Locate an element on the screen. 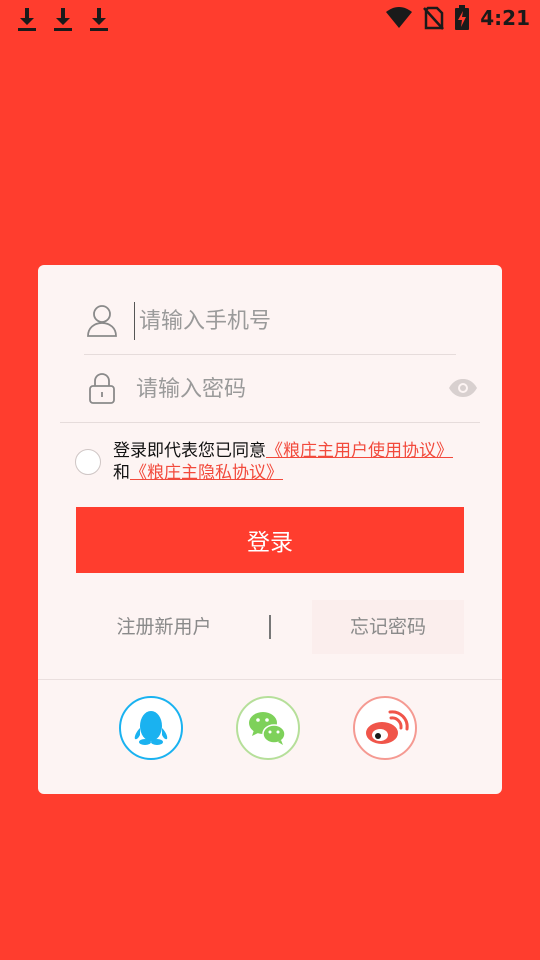 The image size is (540, 960). separator is located at coordinates (270, 627).